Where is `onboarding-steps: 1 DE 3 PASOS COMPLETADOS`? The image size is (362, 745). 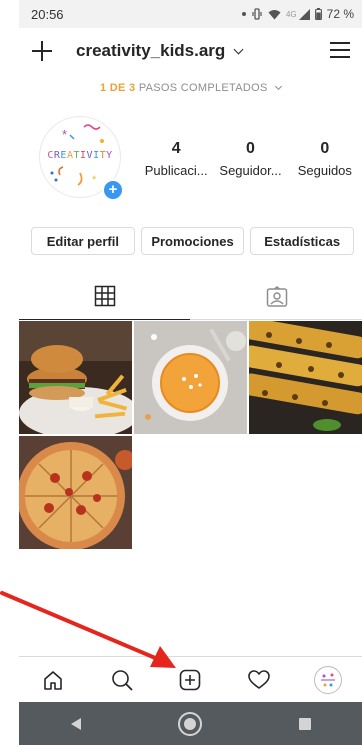 onboarding-steps: 1 DE 3 PASOS COMPLETADOS is located at coordinates (190, 88).